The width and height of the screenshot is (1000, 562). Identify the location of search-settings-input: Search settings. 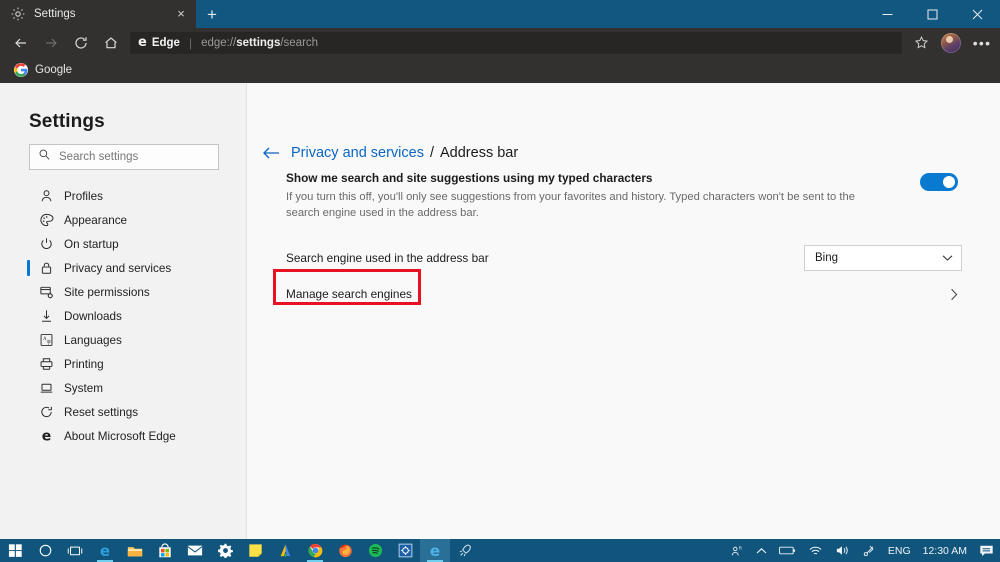
(124, 157).